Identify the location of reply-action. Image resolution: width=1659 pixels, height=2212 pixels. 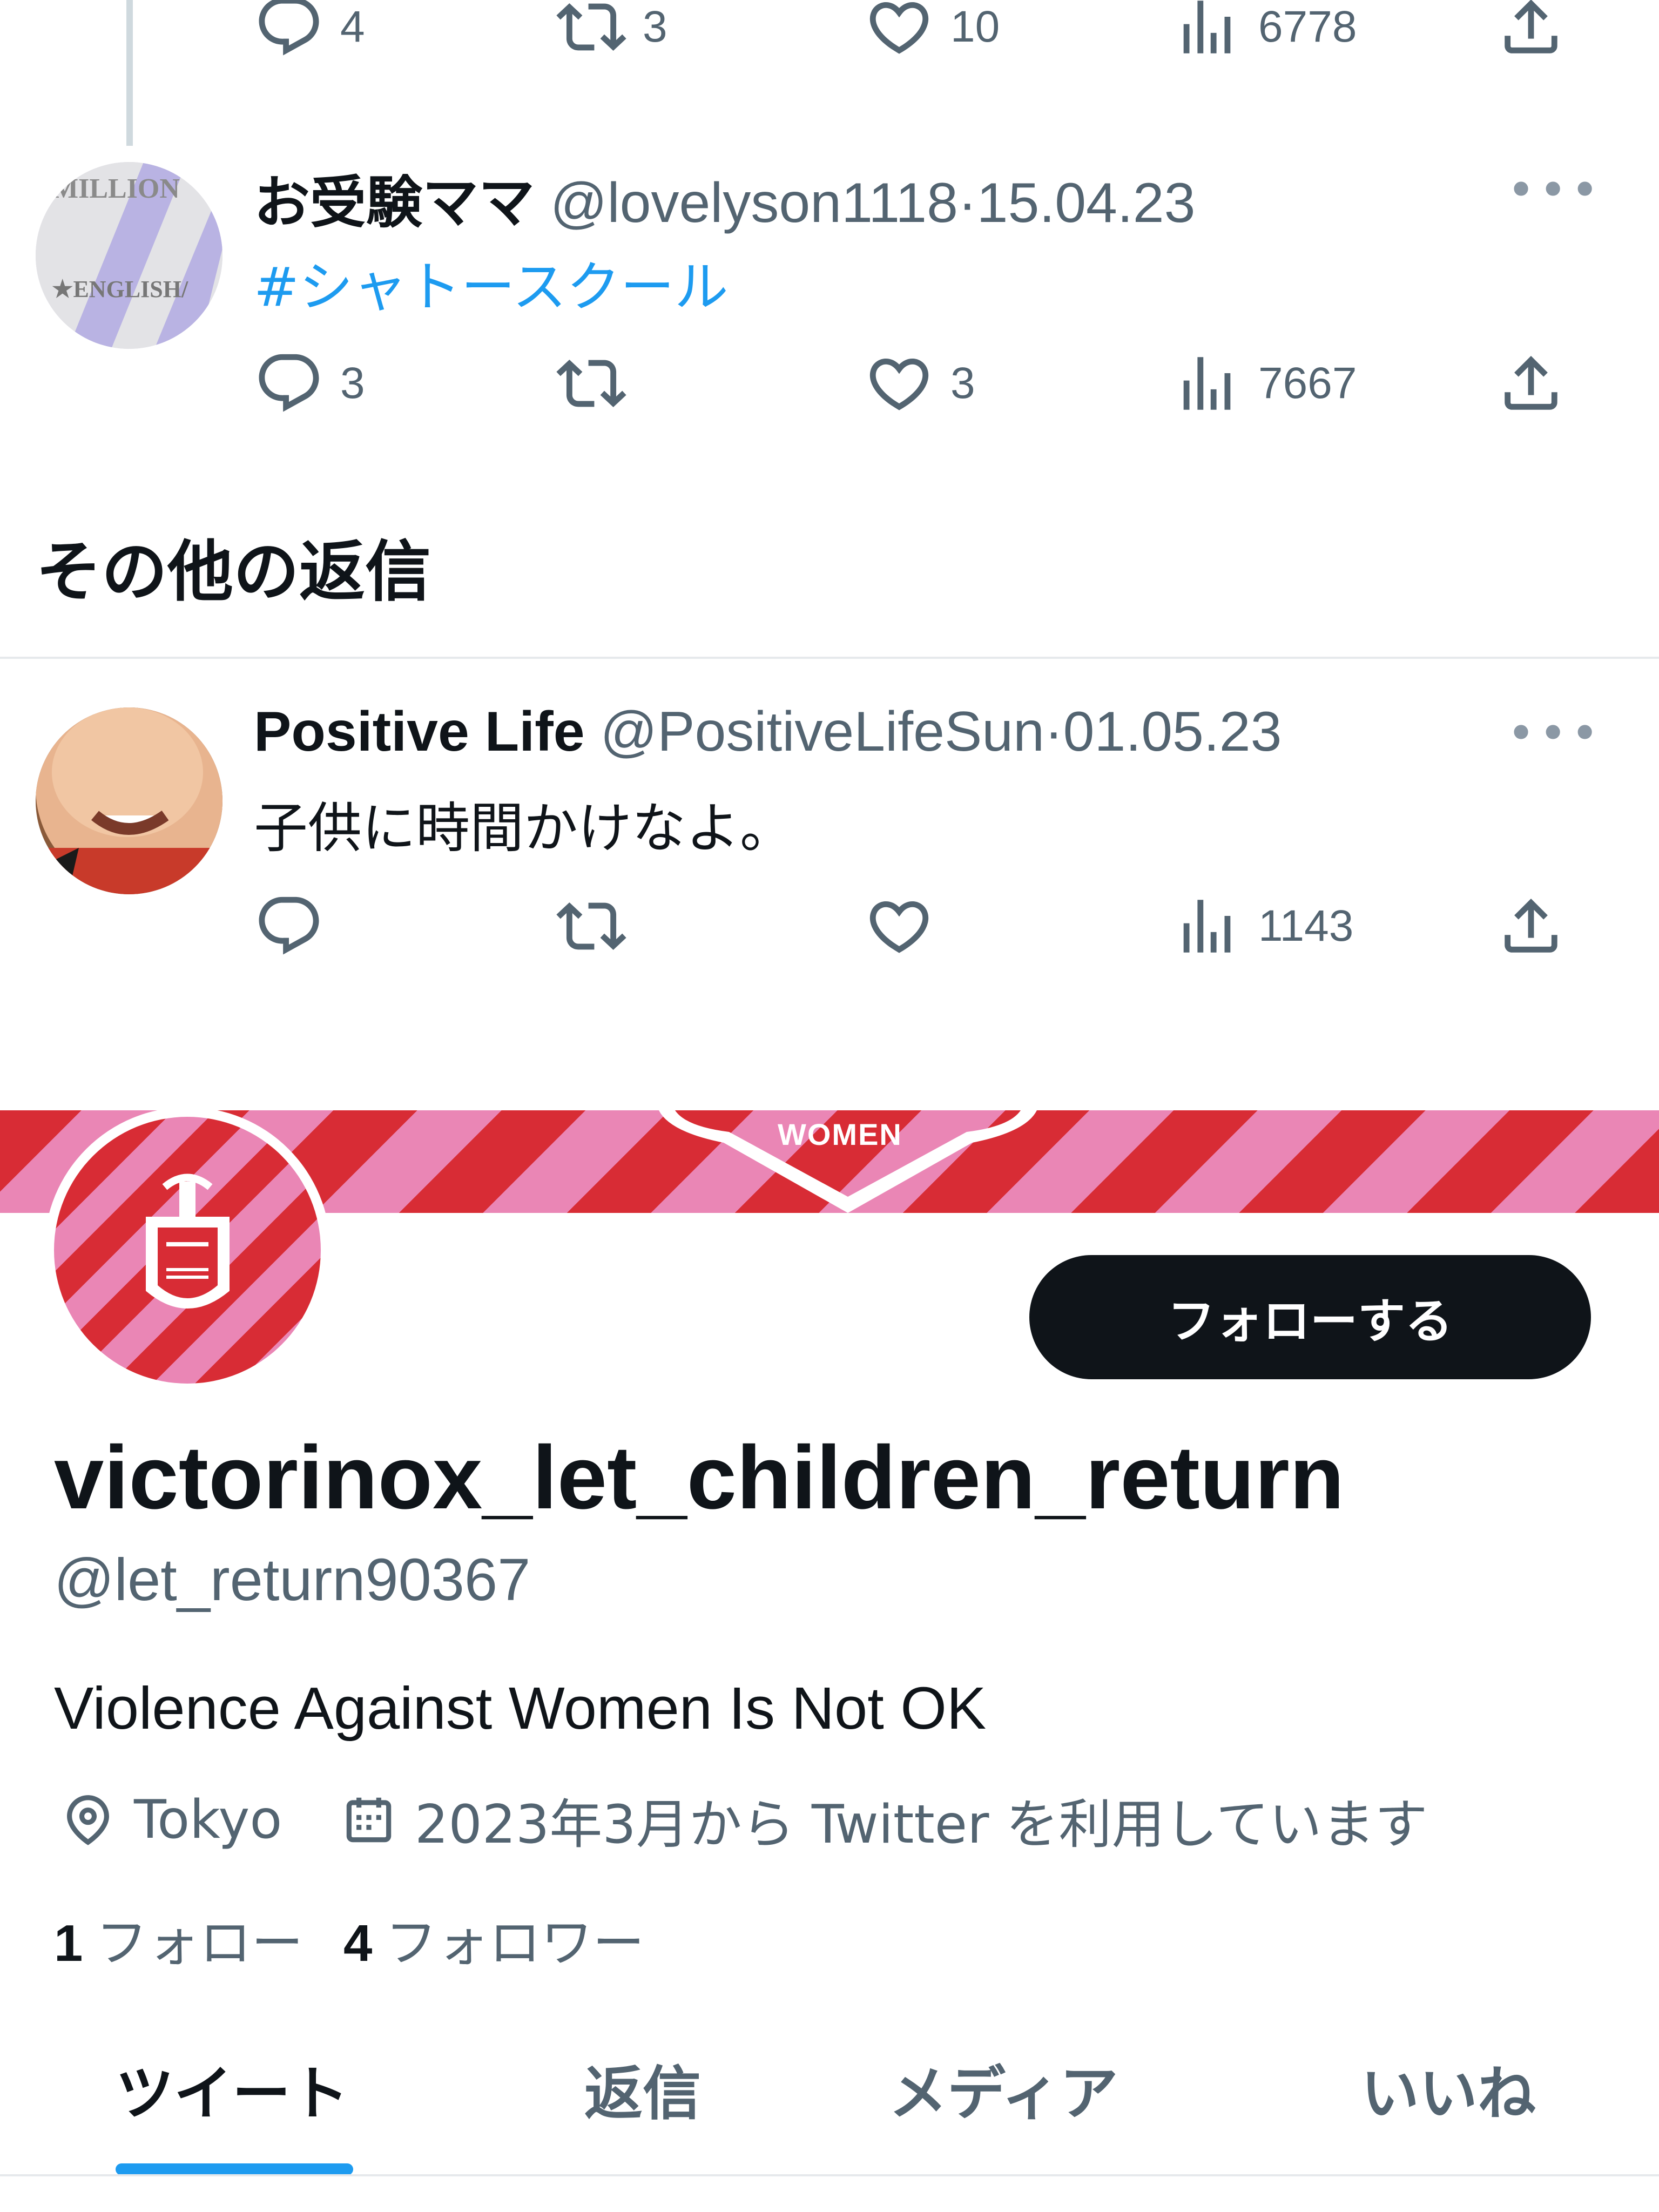
(297, 926).